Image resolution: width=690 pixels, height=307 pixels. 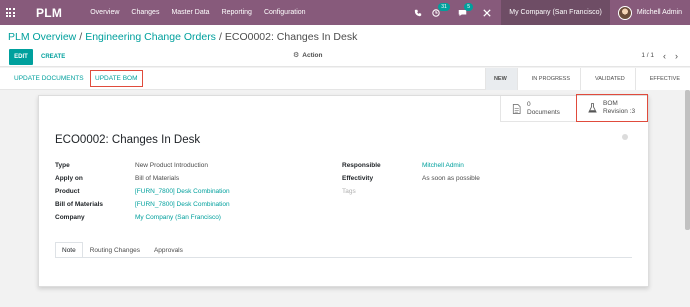 What do you see at coordinates (296, 55) in the screenshot?
I see `gear-icon: ⚙` at bounding box center [296, 55].